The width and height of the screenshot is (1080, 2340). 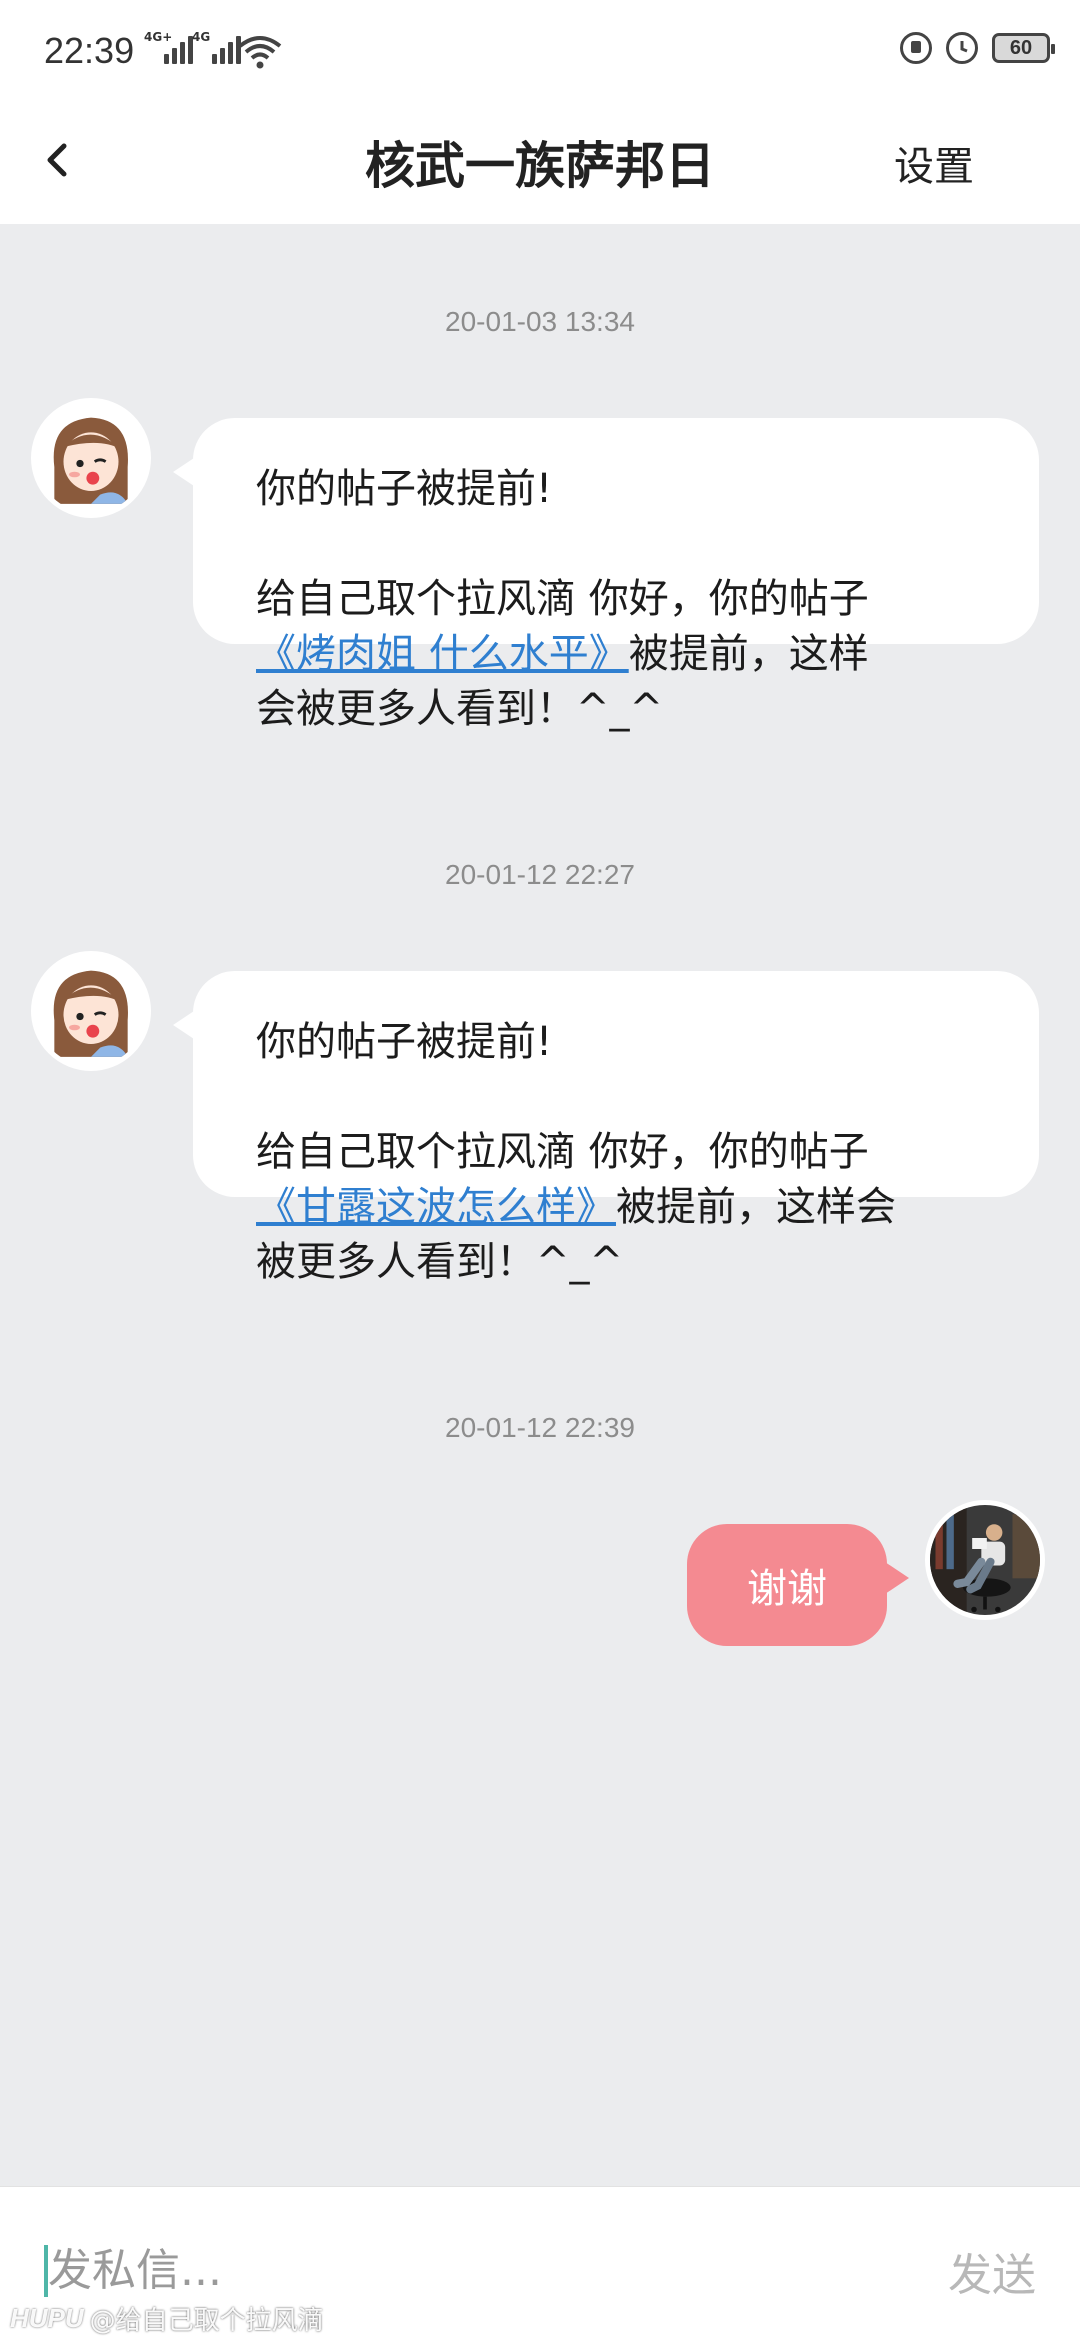 I want to click on status-bar: 22:39 4G+ 4G 60, so click(x=540, y=52).